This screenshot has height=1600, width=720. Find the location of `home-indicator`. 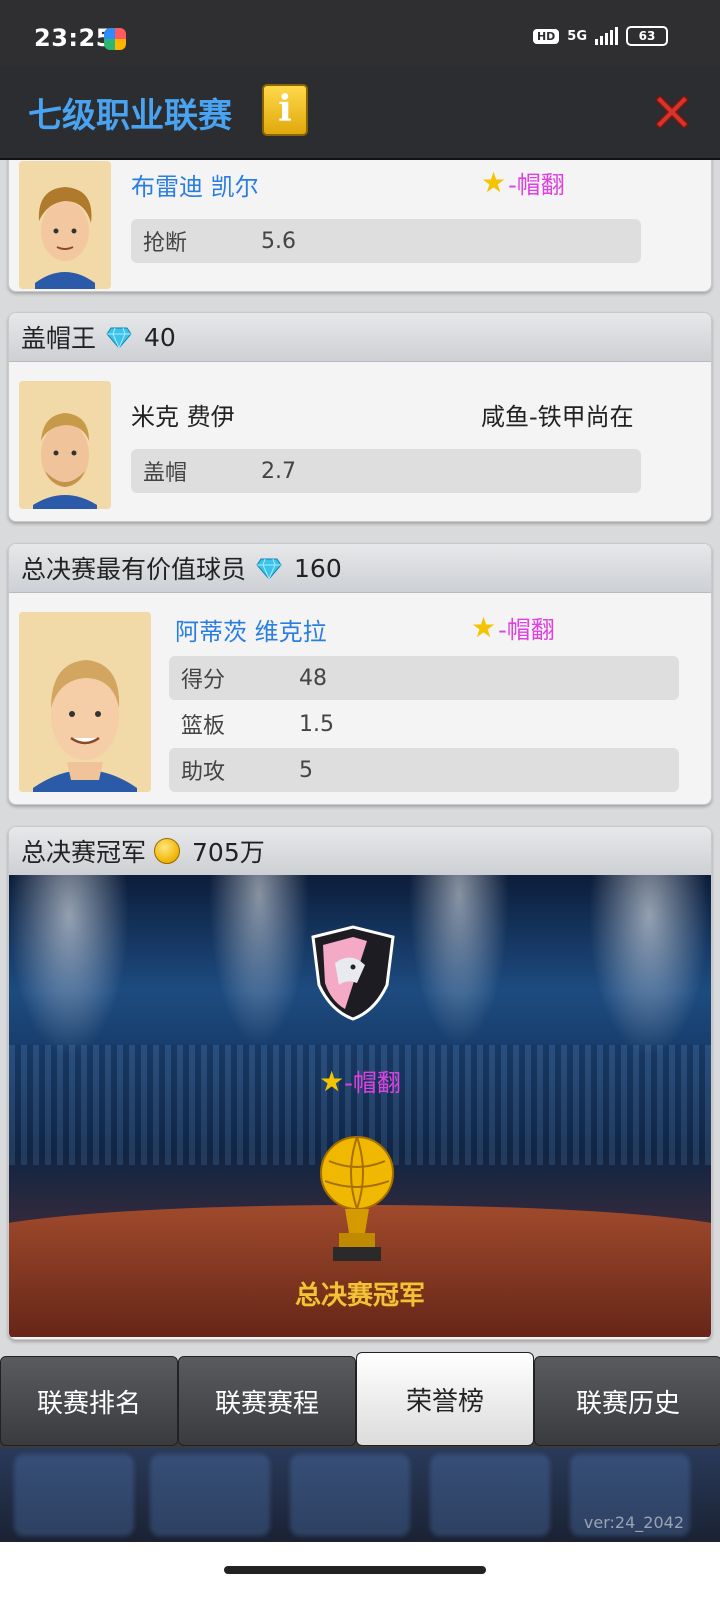

home-indicator is located at coordinates (355, 1570).